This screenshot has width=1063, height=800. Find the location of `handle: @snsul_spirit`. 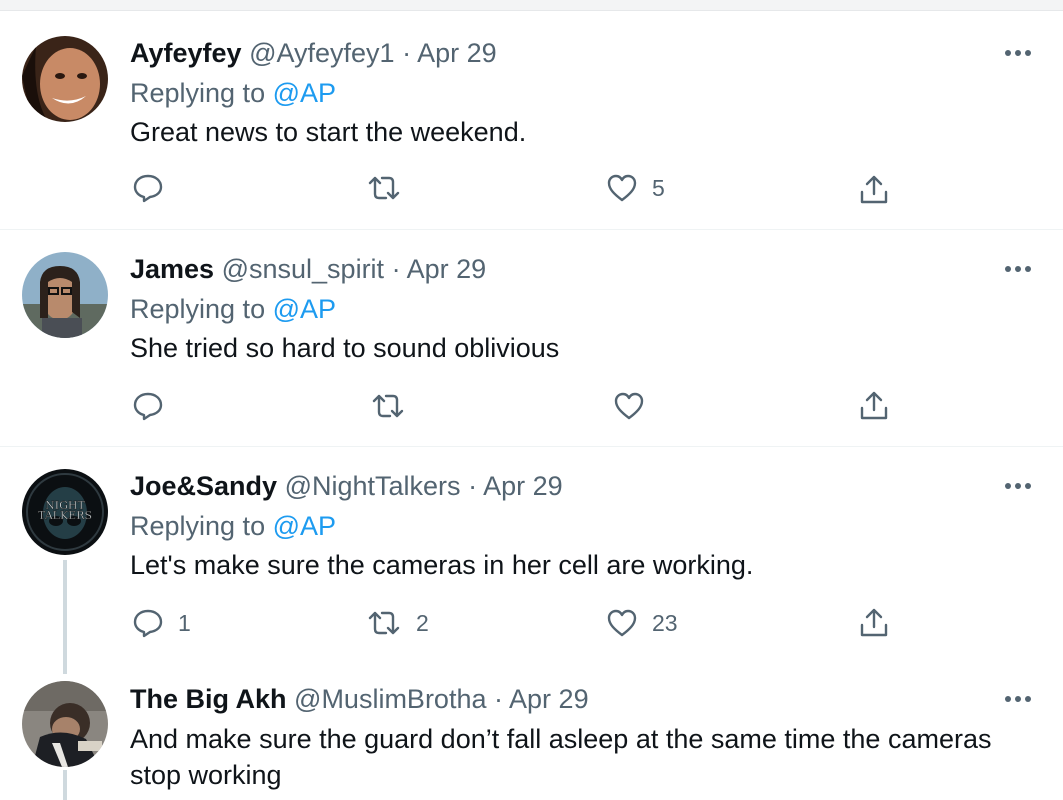

handle: @snsul_spirit is located at coordinates (303, 269).